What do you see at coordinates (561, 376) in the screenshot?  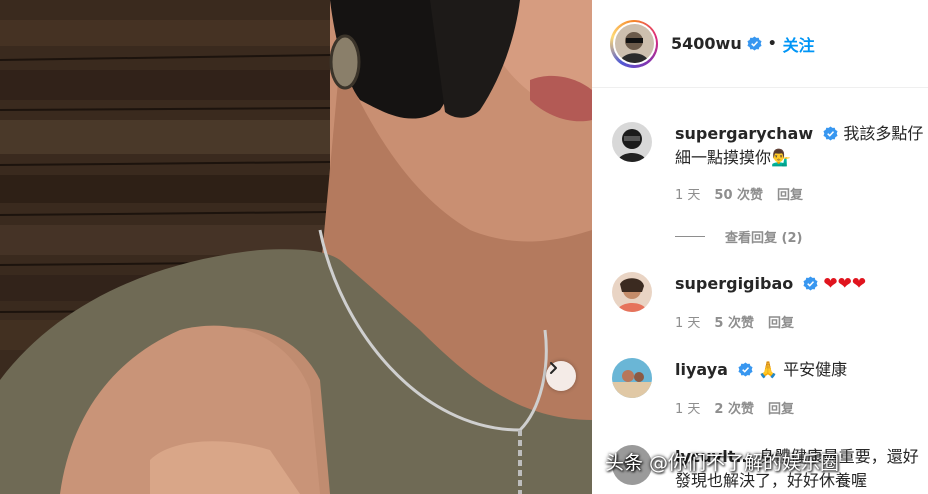 I see `next-image-button` at bounding box center [561, 376].